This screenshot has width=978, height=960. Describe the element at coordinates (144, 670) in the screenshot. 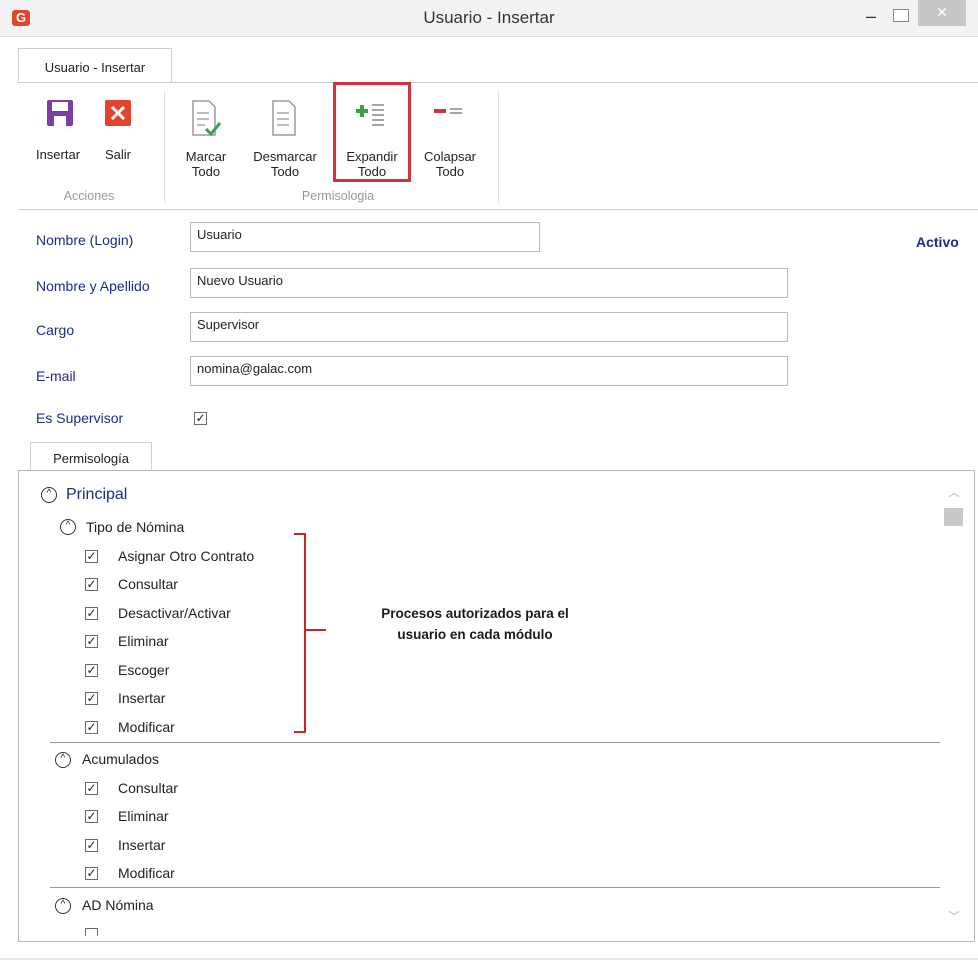

I see `permission-label: Escoger` at that location.